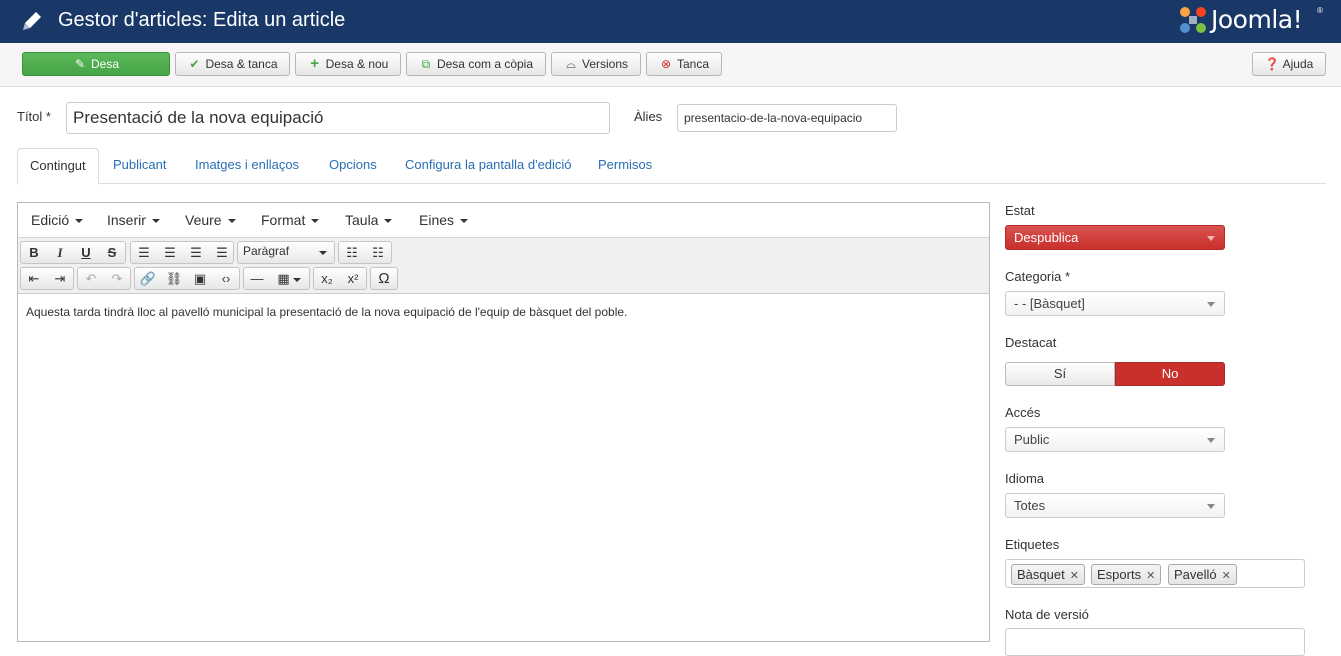 The image size is (1341, 656). I want to click on tags-label: Etiquetes, so click(1032, 544).